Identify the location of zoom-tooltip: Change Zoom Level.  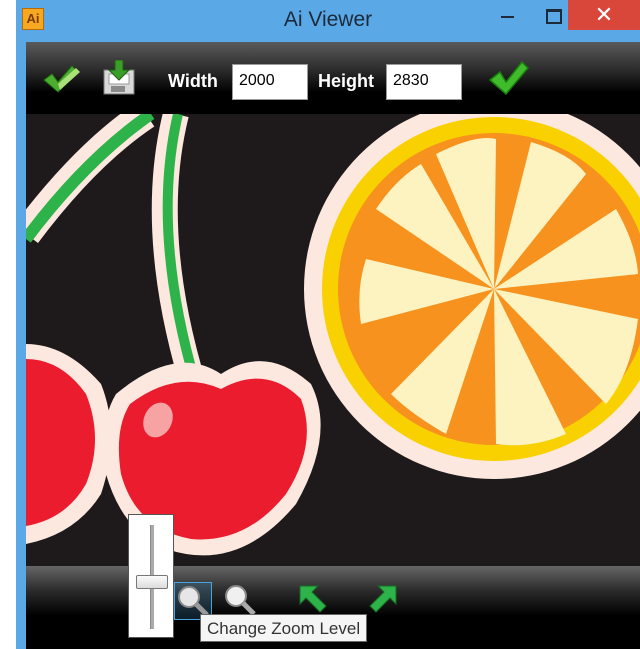
(284, 628).